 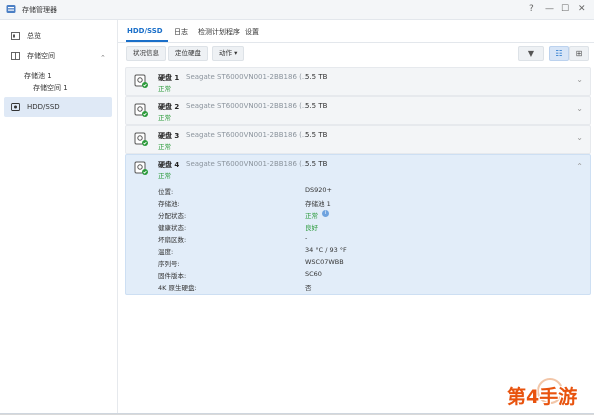 What do you see at coordinates (172, 228) in the screenshot?
I see `detail-label-health-status: 健康状态:` at bounding box center [172, 228].